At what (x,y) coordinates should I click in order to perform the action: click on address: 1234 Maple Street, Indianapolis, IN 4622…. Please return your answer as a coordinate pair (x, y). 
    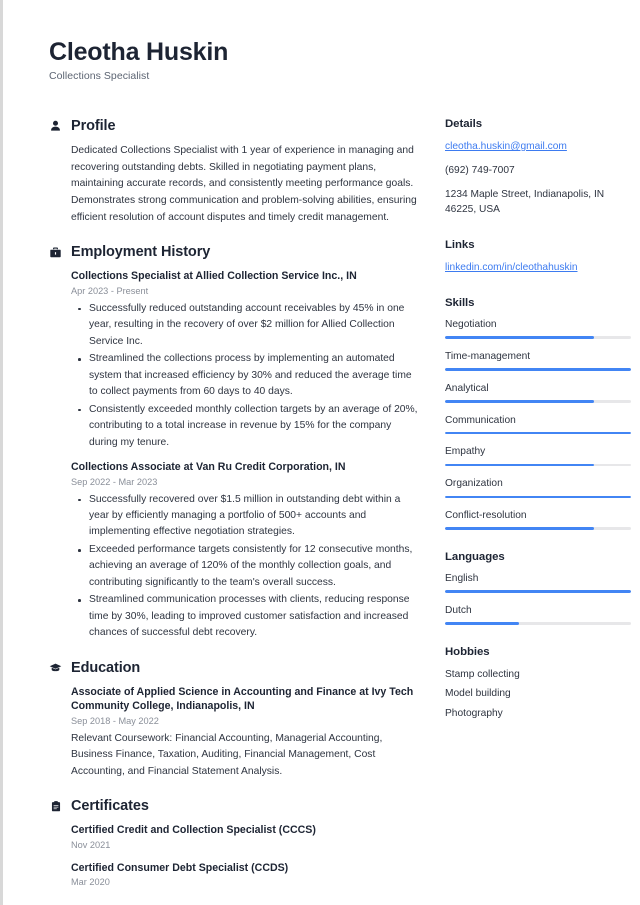
    Looking at the image, I should click on (525, 202).